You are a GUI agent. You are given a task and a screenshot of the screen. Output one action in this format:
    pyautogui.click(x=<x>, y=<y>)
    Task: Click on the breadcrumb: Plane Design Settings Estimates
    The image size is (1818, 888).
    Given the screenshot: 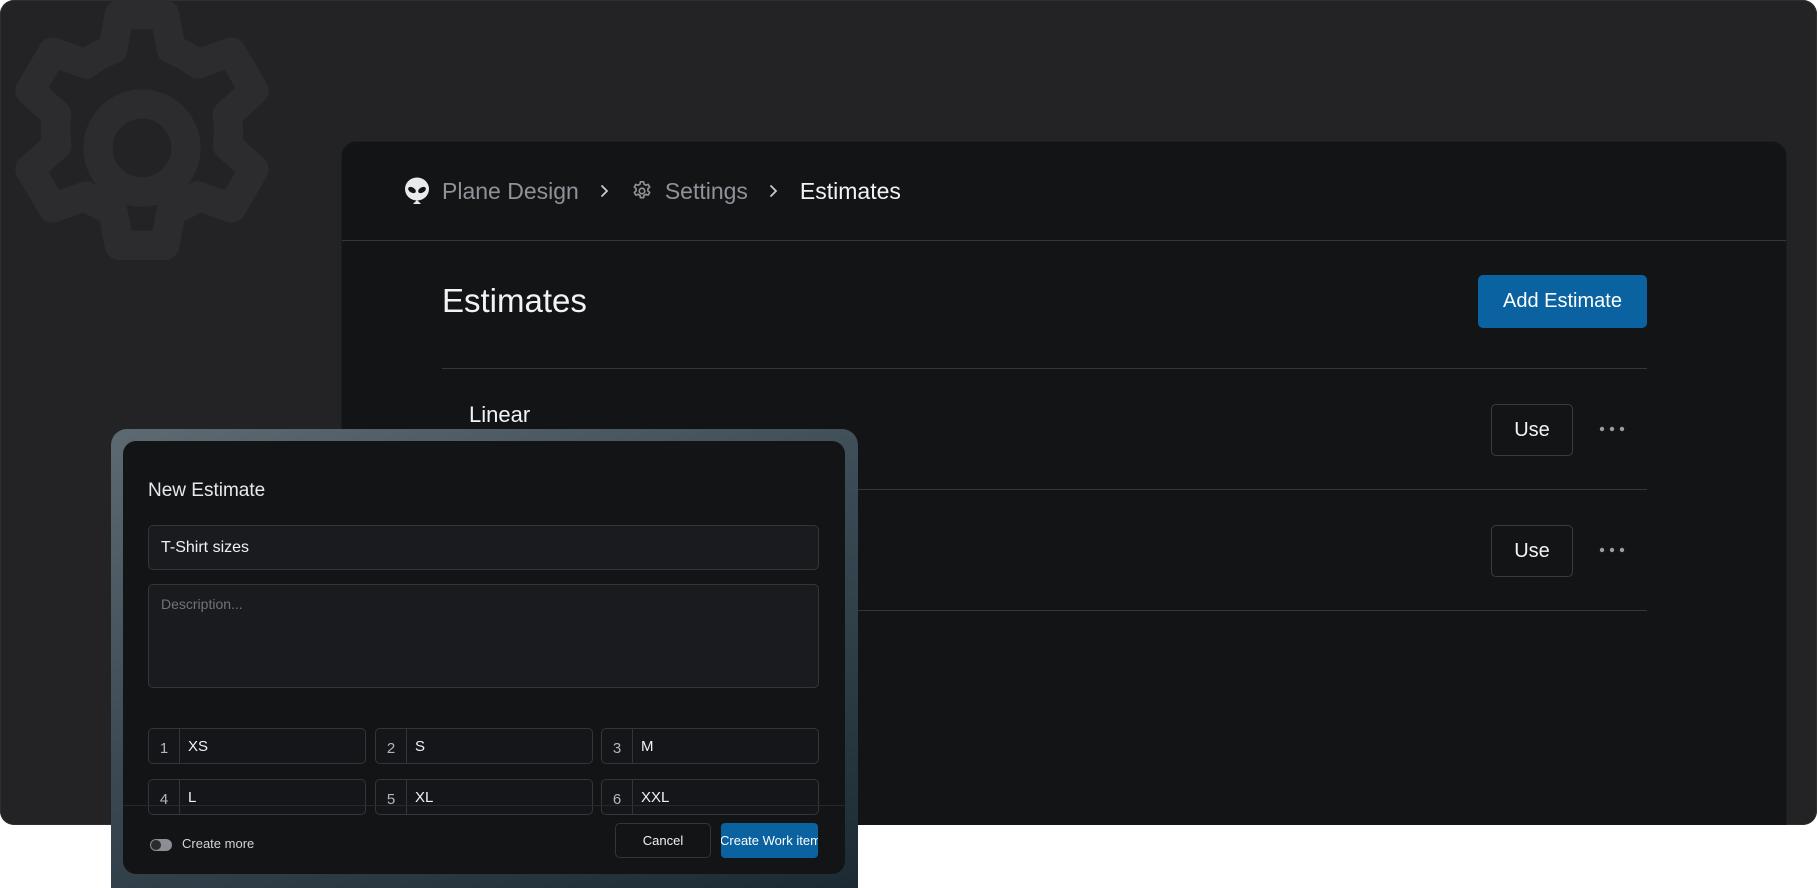 What is the action you would take?
    pyautogui.click(x=1064, y=191)
    